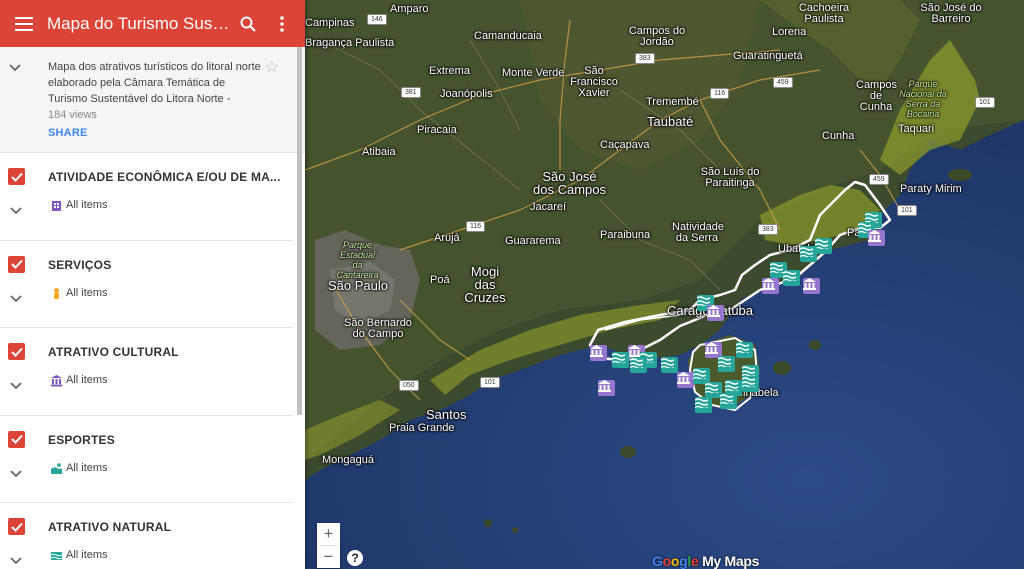  I want to click on zoom-out-button: −, so click(328, 557).